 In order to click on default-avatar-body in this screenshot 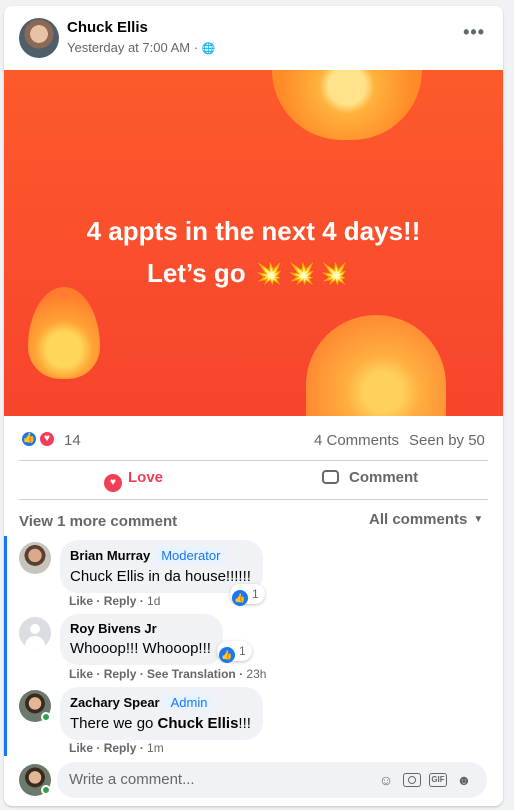, I will do `click(35, 642)`.